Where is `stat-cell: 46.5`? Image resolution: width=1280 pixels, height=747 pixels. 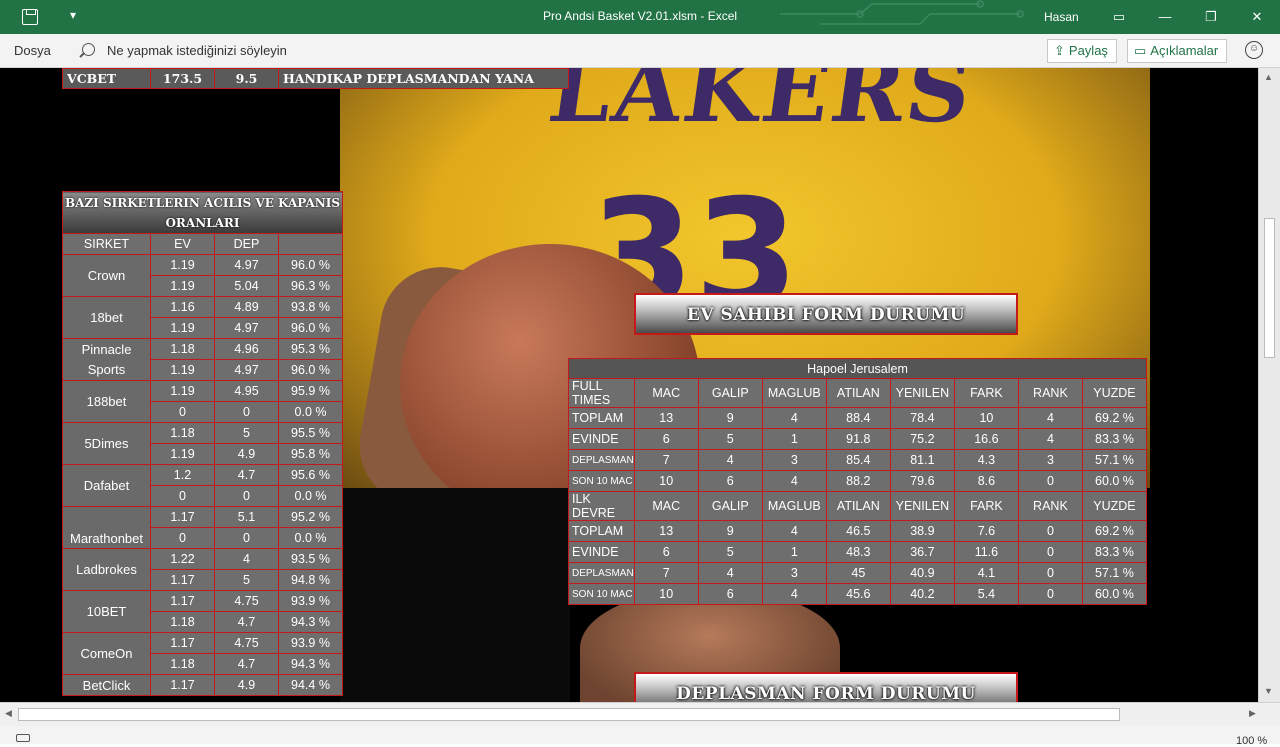
stat-cell: 46.5 is located at coordinates (858, 531).